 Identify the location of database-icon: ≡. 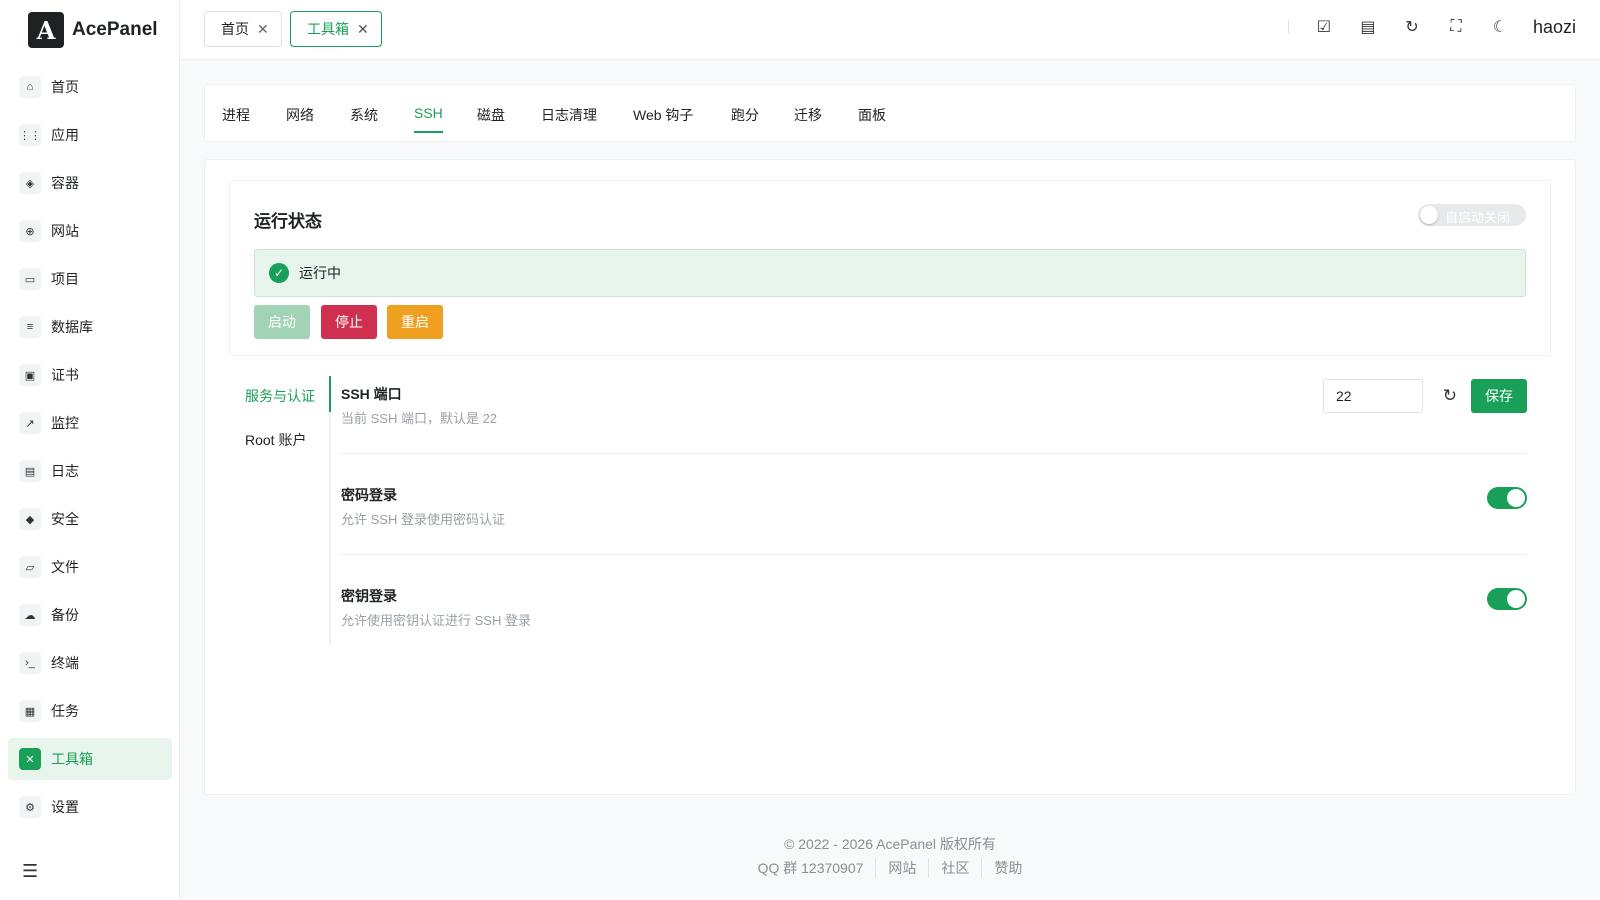
(30, 327).